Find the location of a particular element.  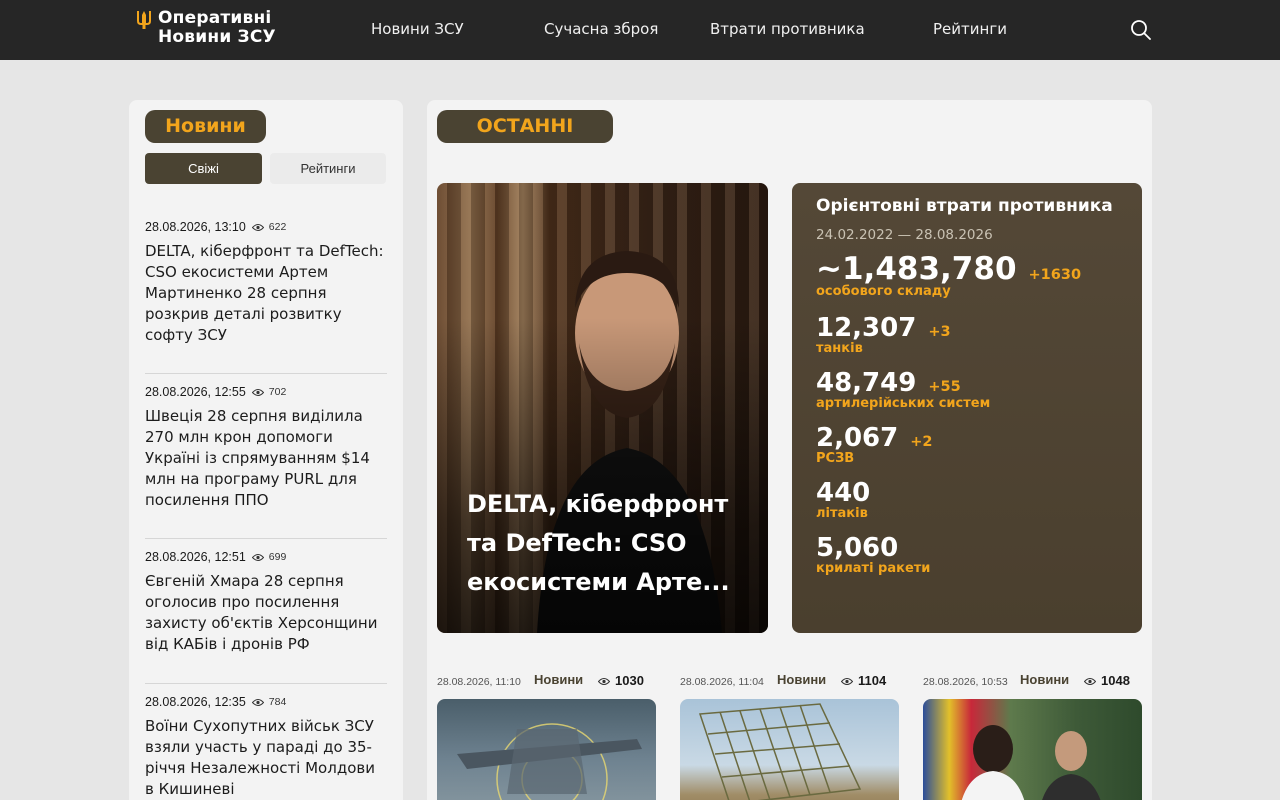

trident-icon is located at coordinates (144, 20).